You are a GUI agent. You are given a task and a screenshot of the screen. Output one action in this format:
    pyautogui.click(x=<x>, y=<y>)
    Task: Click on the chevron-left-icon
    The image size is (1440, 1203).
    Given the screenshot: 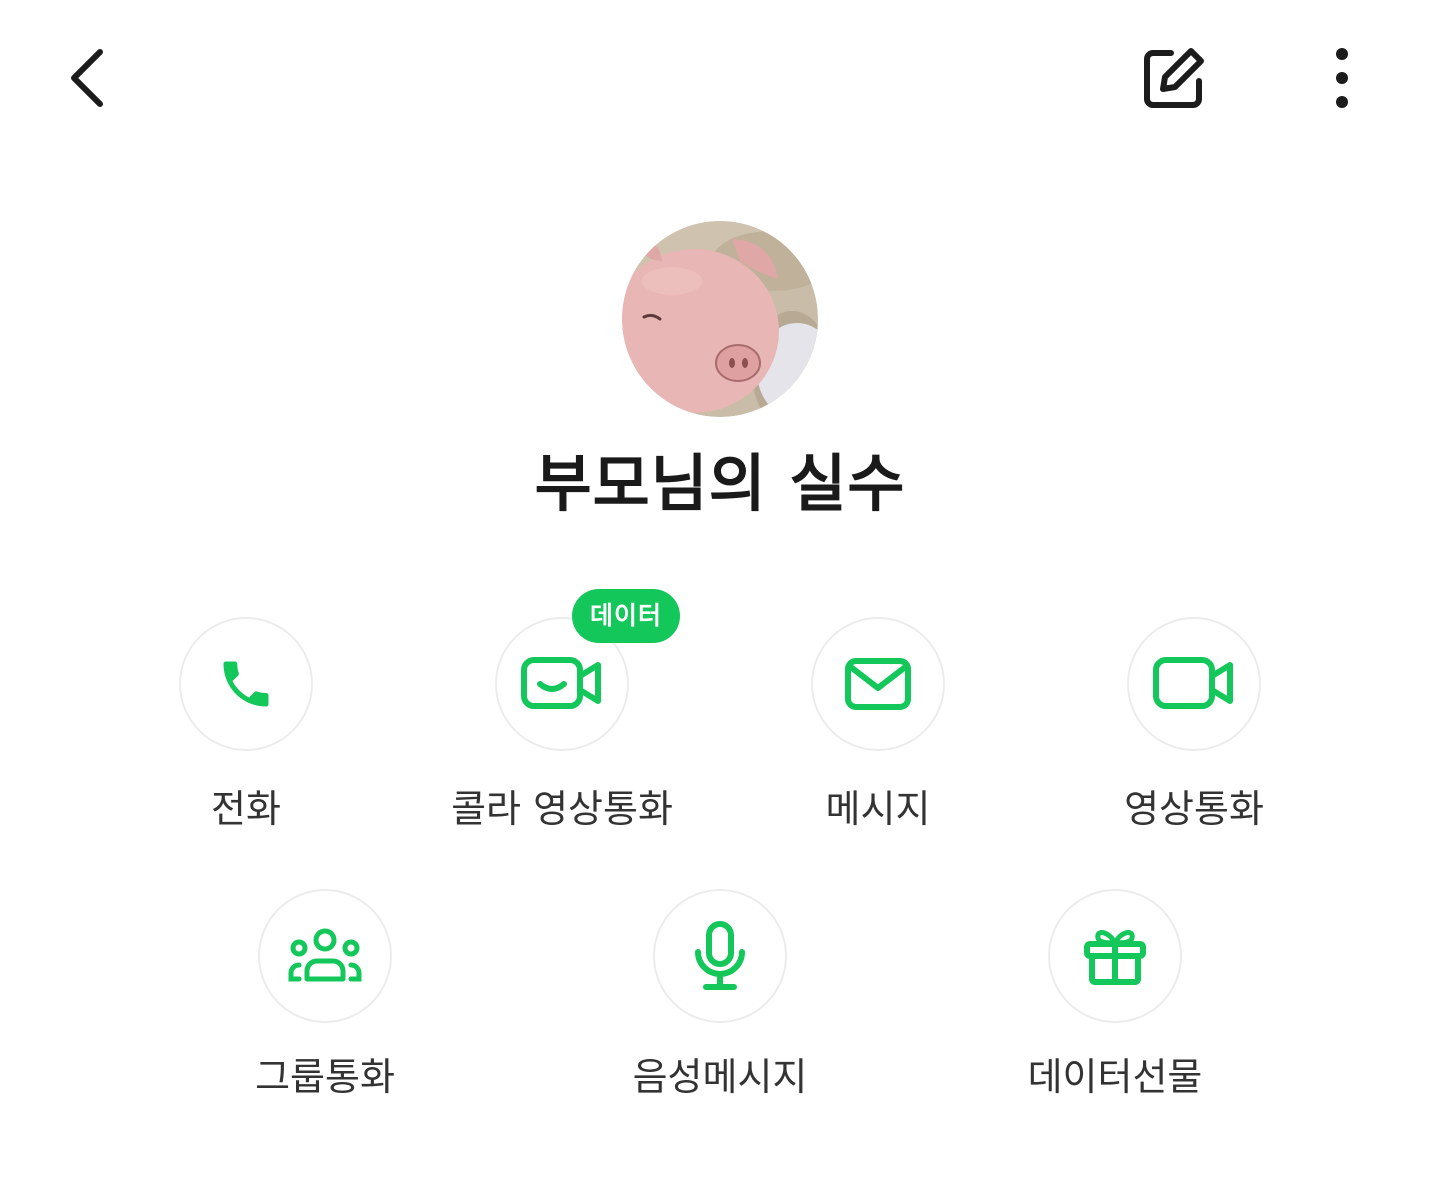 What is the action you would take?
    pyautogui.click(x=87, y=78)
    